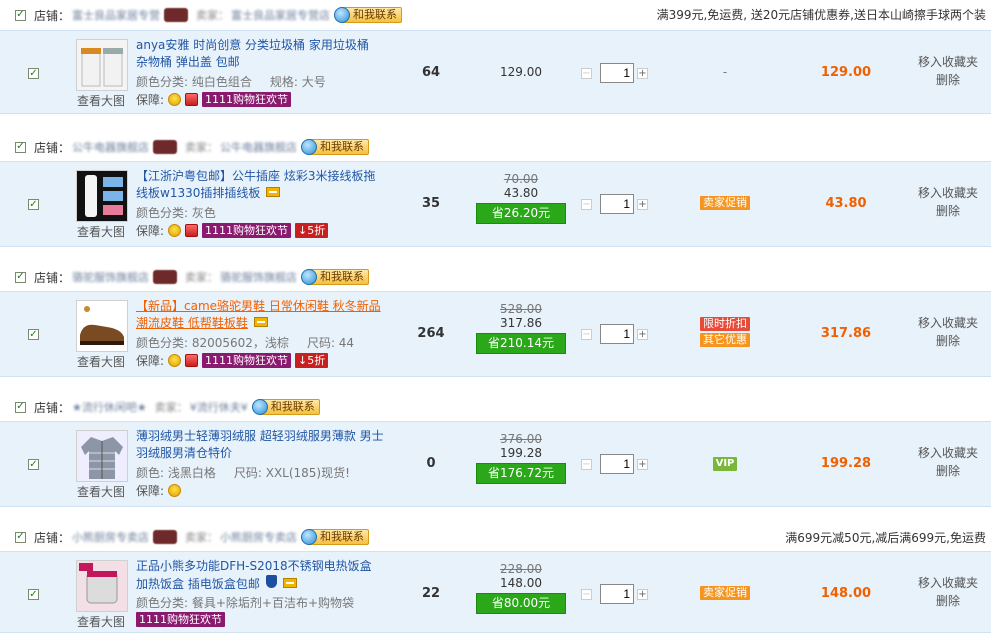  What do you see at coordinates (260, 575) in the screenshot?
I see `product-title-link: 正品小熊多功能DFH-S2018不锈钢电热饭盒 加热饭盒 插电饭盒包邮` at bounding box center [260, 575].